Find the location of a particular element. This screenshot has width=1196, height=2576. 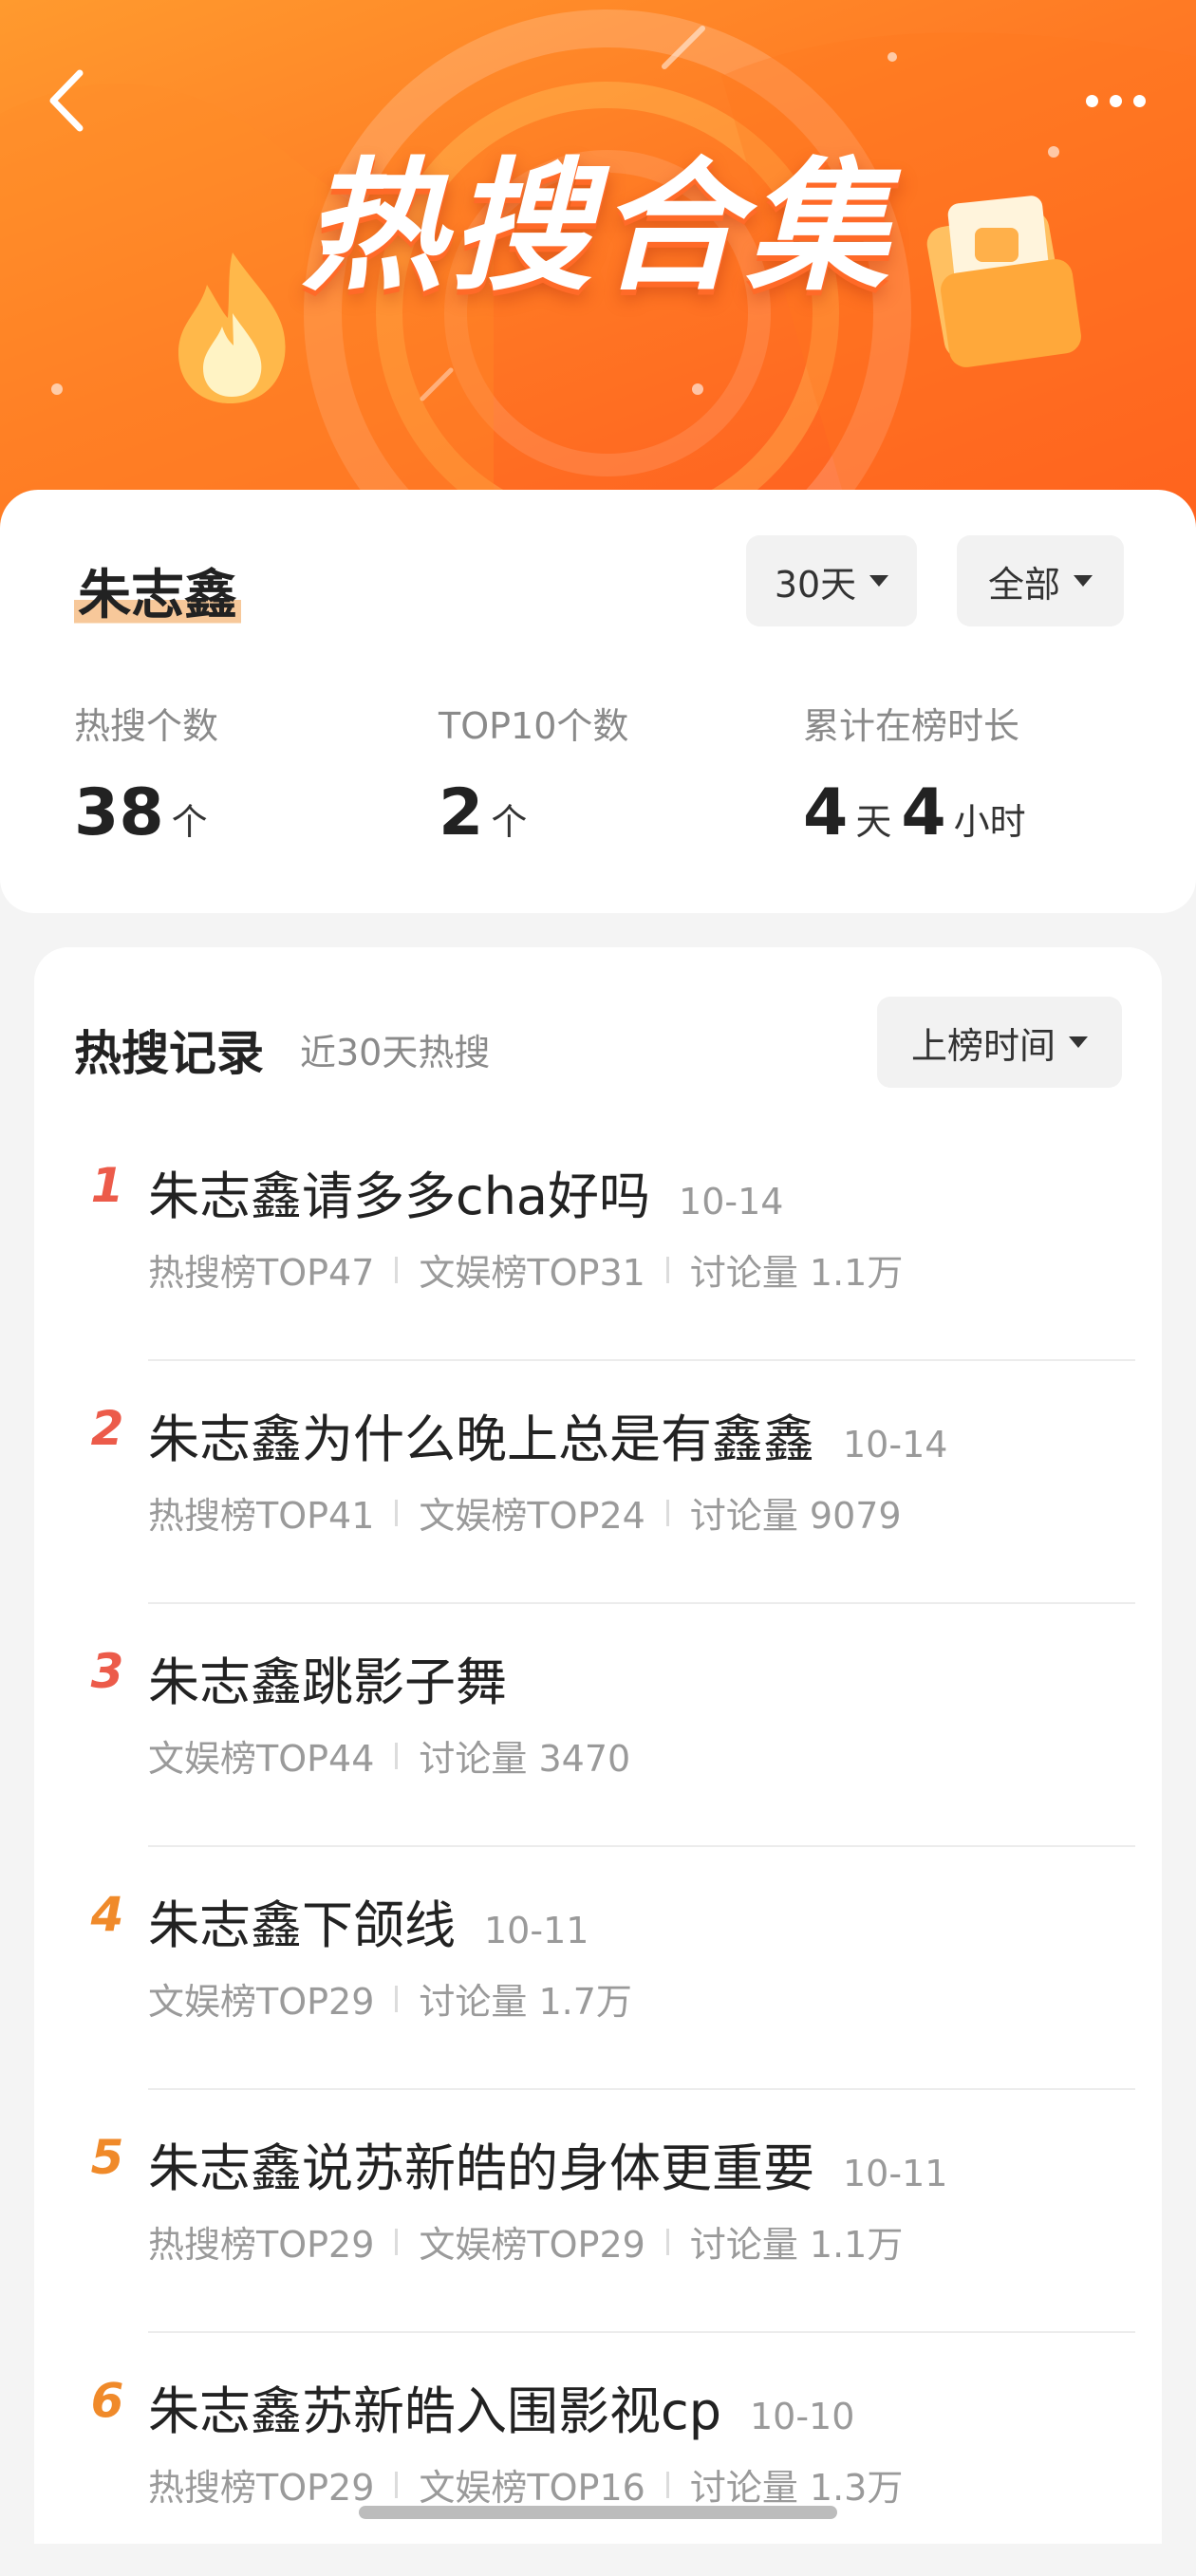

meta-ent-rank: 文娱榜TOP31 is located at coordinates (532, 1273).